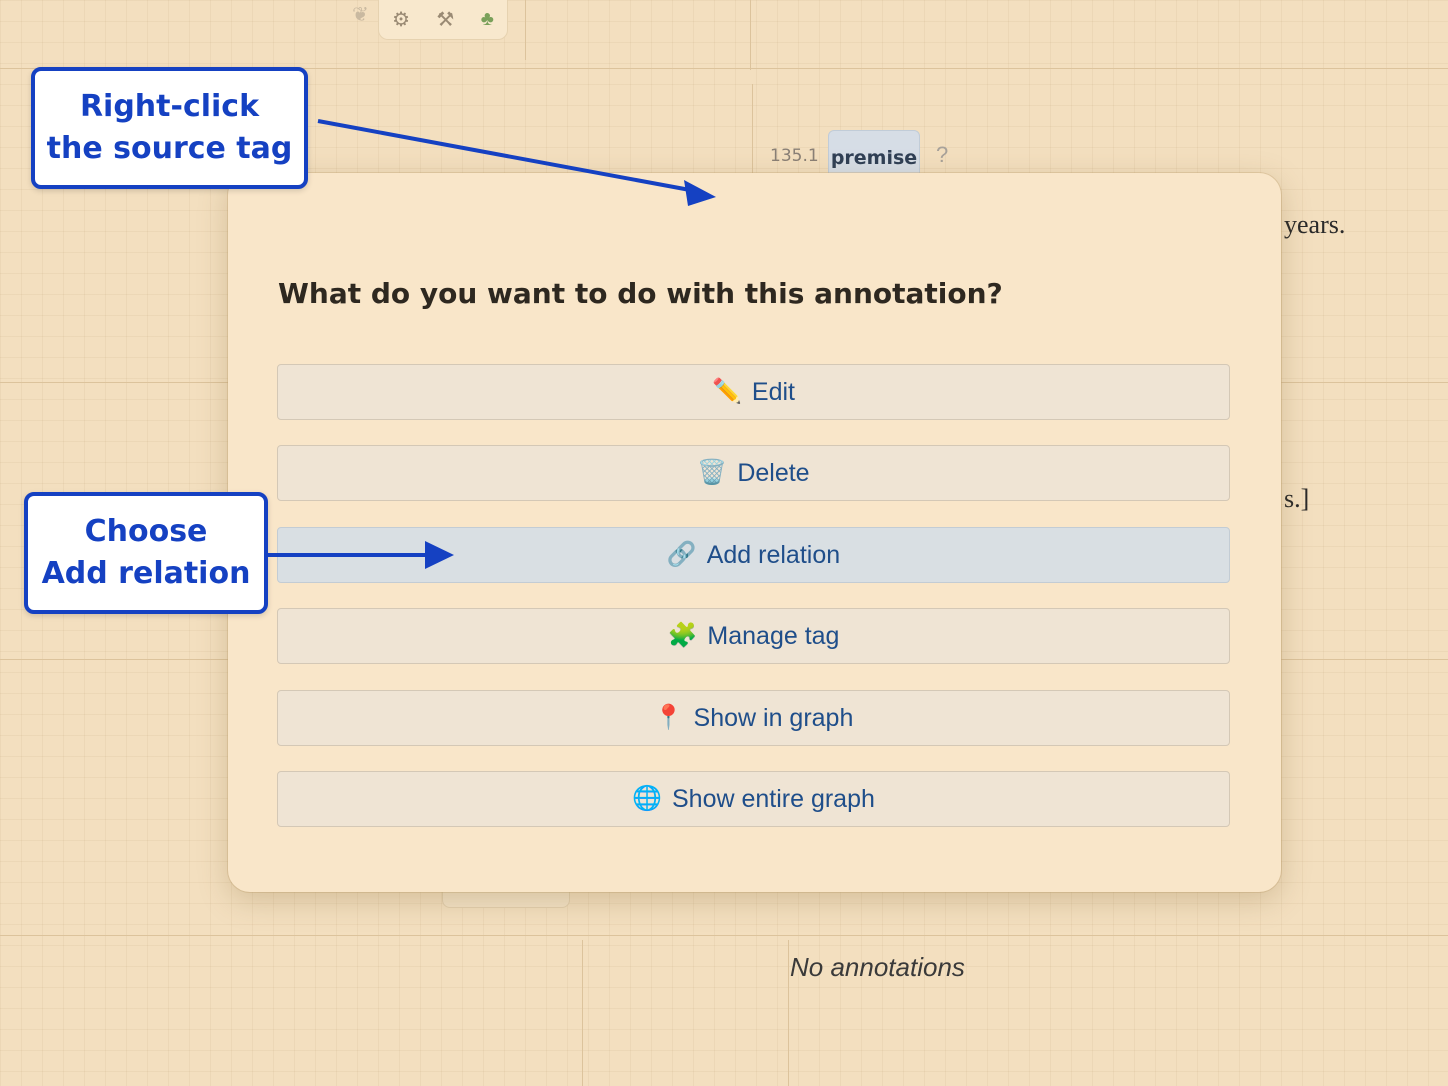 The image size is (1448, 1086). Describe the element at coordinates (877, 967) in the screenshot. I see `no-annotations-text: No annotations` at that location.